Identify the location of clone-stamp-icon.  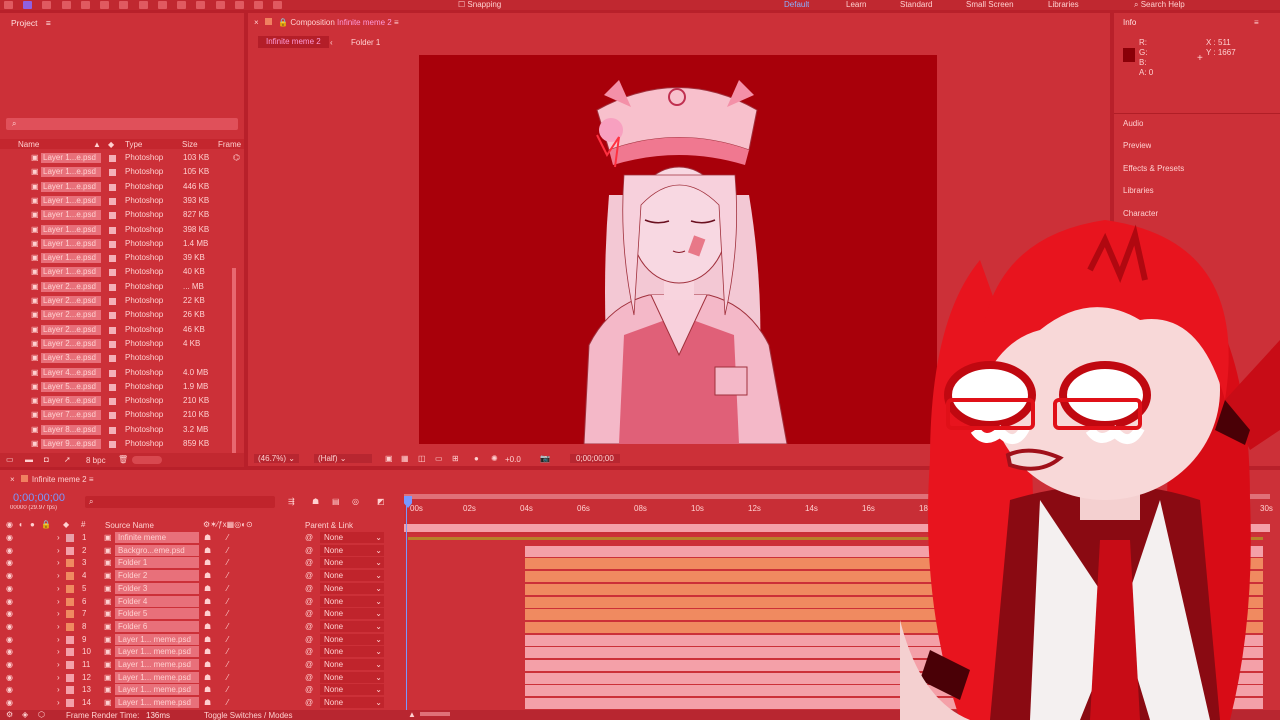
(220, 5).